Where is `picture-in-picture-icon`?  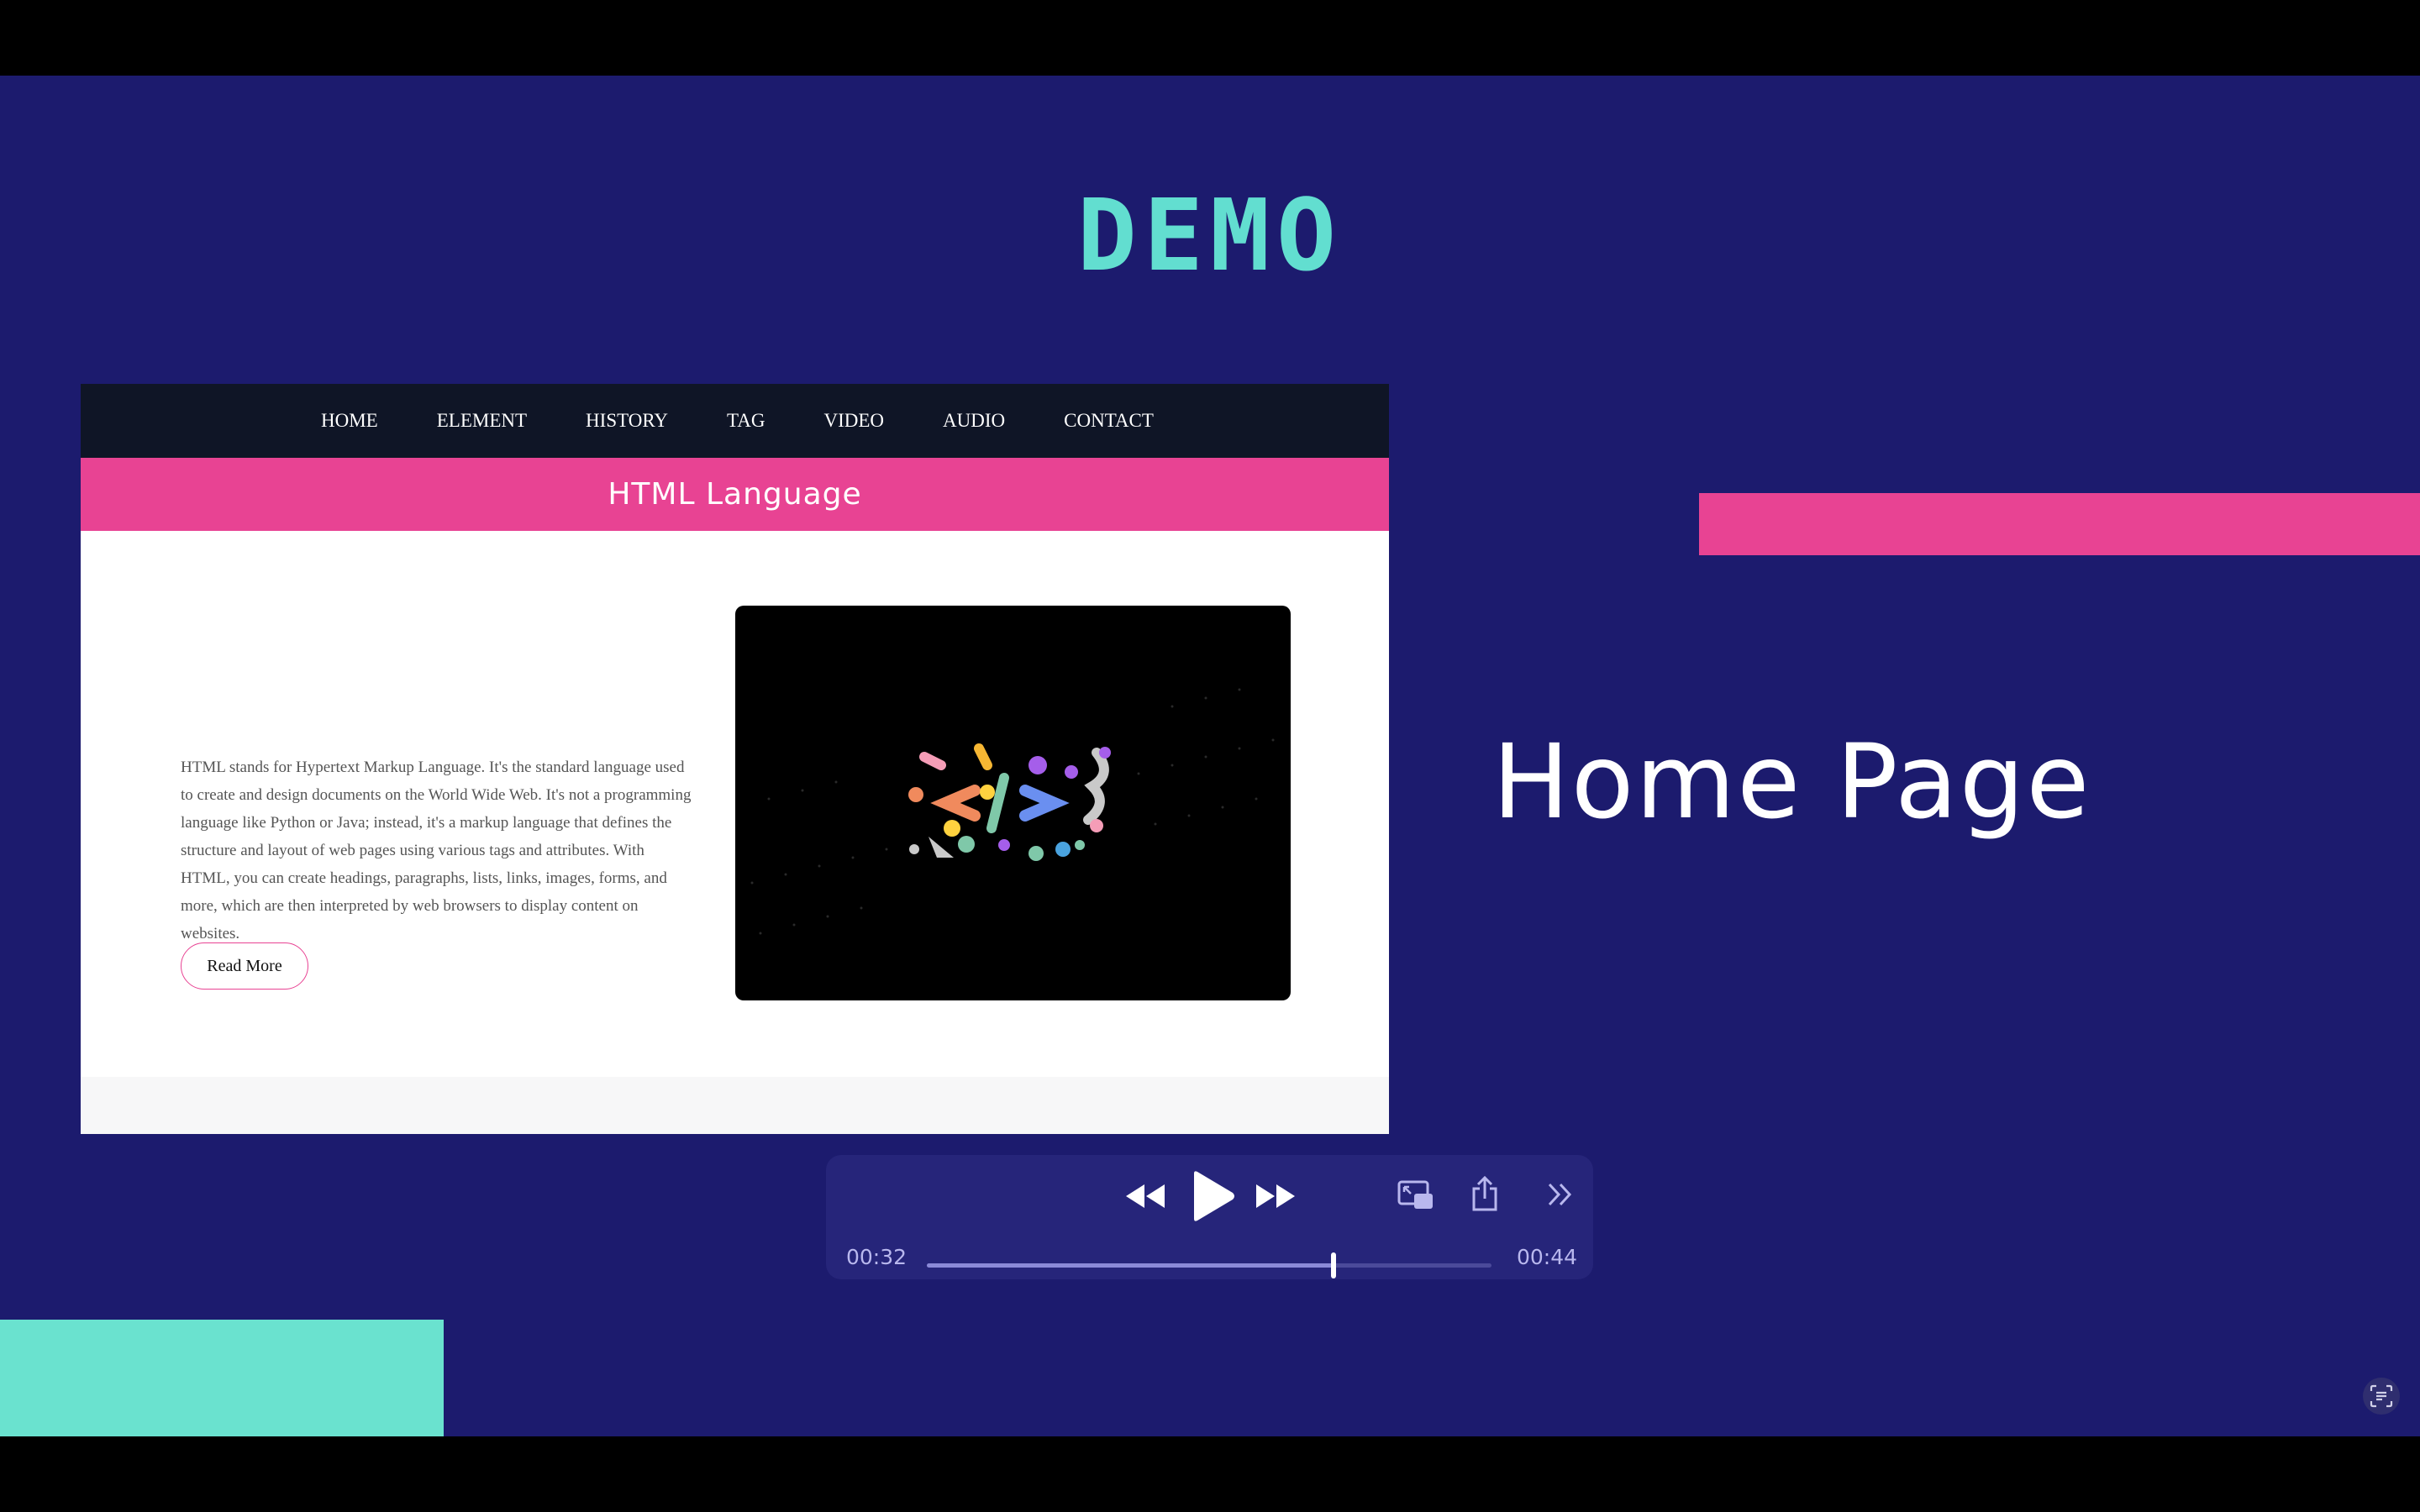 picture-in-picture-icon is located at coordinates (1415, 1195).